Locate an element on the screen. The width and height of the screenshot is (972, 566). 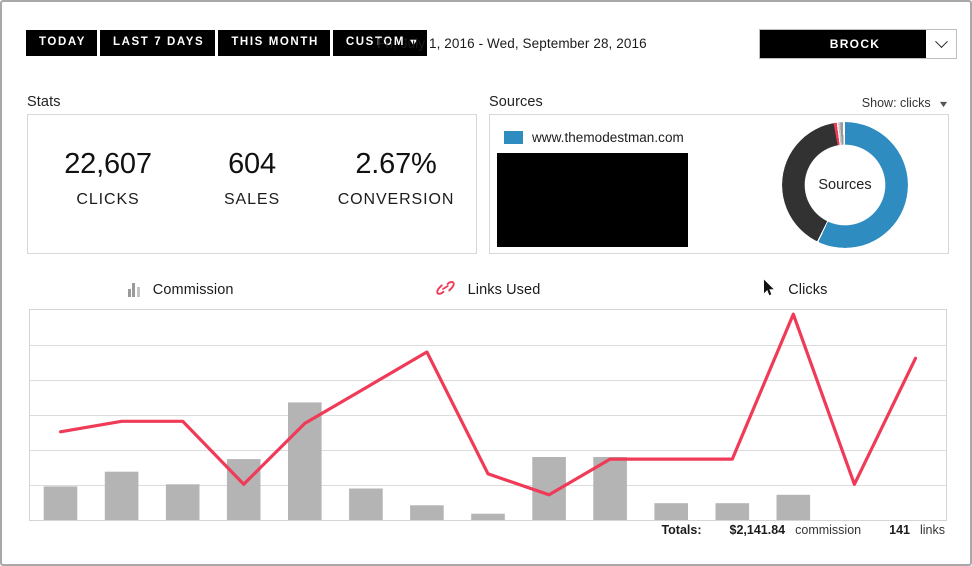
totals-links-value: 141 is located at coordinates (899, 530).